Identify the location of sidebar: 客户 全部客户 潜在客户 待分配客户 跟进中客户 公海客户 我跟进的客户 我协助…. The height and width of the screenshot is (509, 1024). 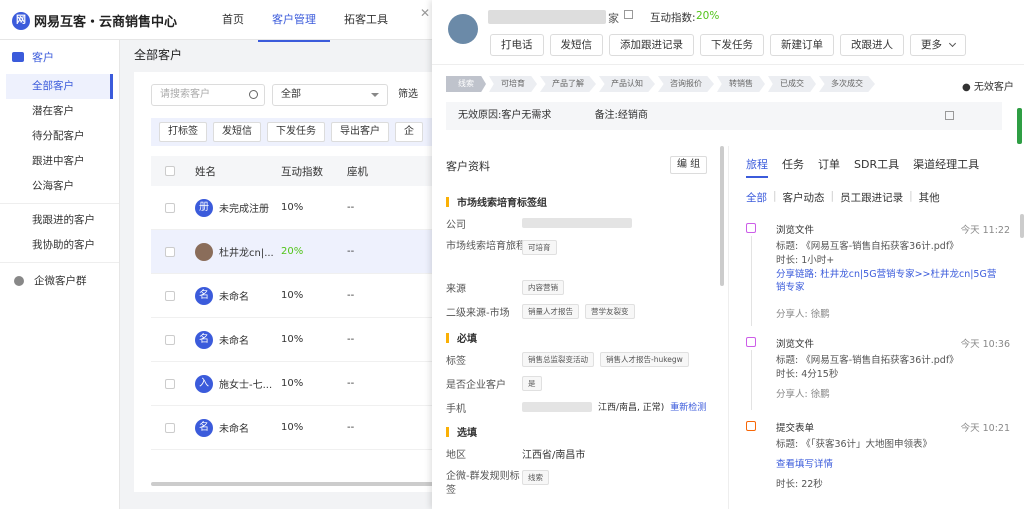
(60, 274).